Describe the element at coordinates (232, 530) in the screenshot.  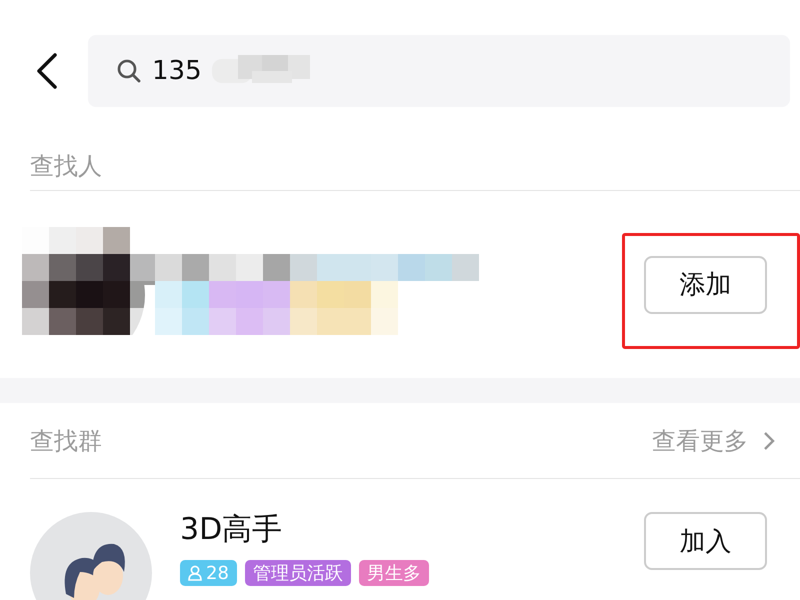
I see `group-name: 3D高手` at that location.